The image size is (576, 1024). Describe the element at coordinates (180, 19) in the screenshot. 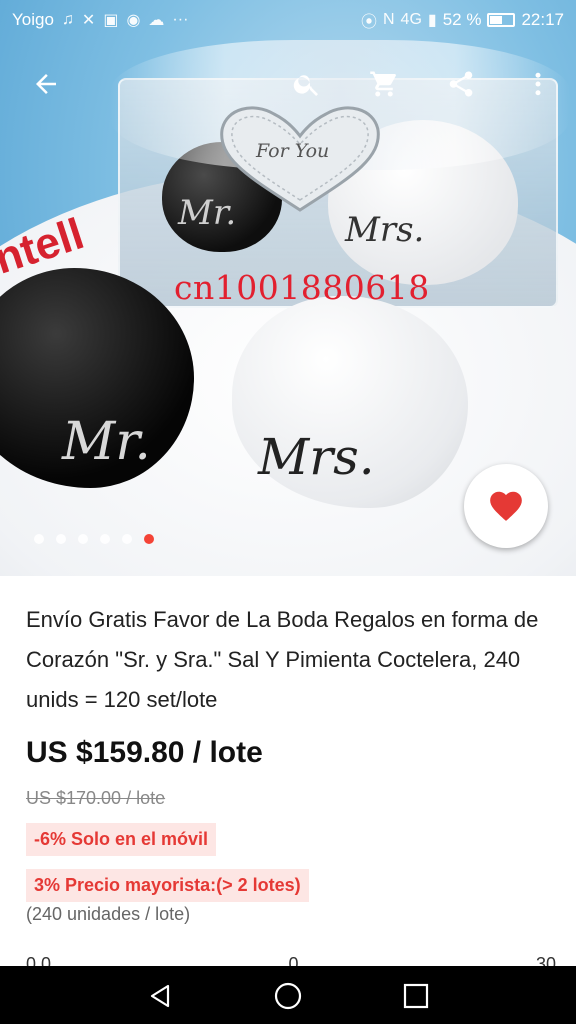

I see `more-notifications-icon: ···` at that location.